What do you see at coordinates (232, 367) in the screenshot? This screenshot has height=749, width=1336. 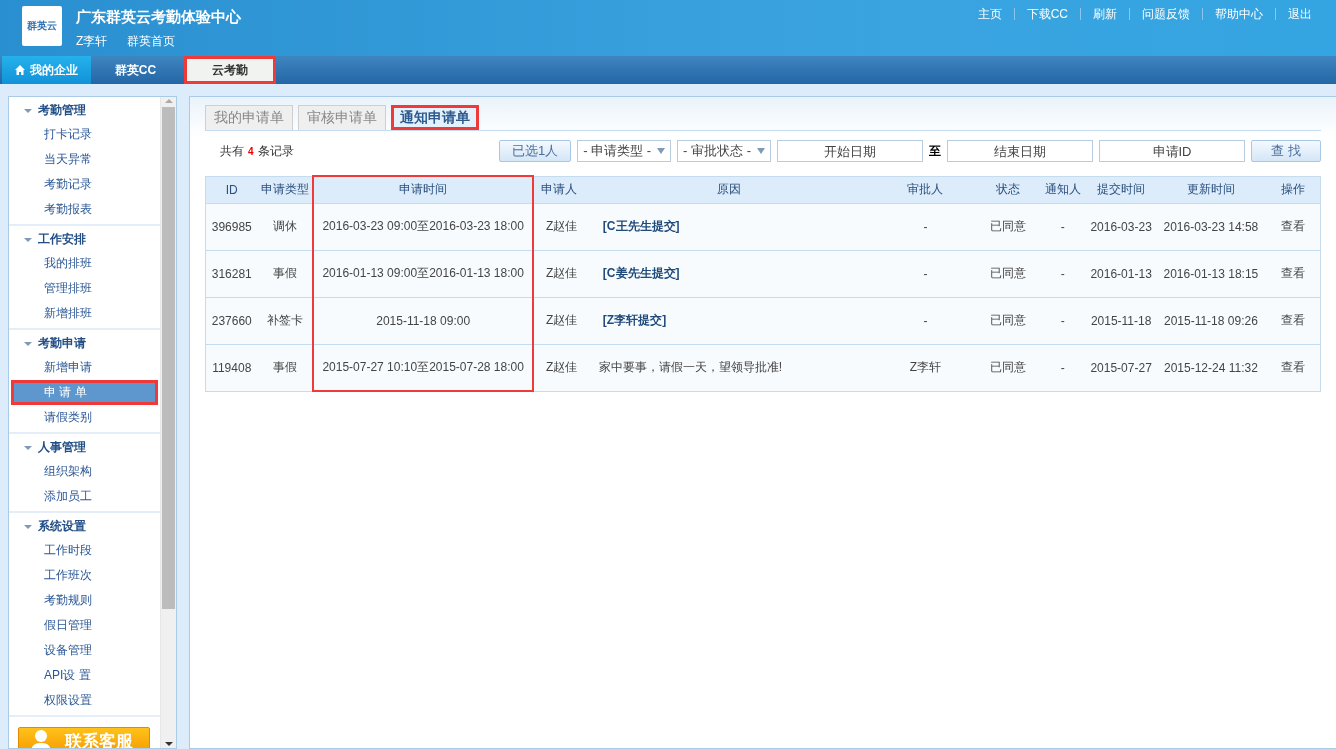 I see `table-cell: 119408` at bounding box center [232, 367].